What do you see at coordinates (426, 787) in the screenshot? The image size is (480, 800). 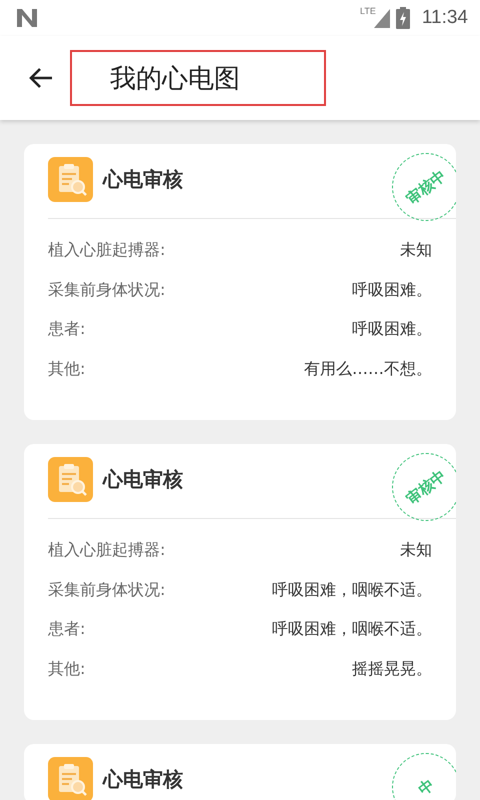 I see `stamp-text: 中` at bounding box center [426, 787].